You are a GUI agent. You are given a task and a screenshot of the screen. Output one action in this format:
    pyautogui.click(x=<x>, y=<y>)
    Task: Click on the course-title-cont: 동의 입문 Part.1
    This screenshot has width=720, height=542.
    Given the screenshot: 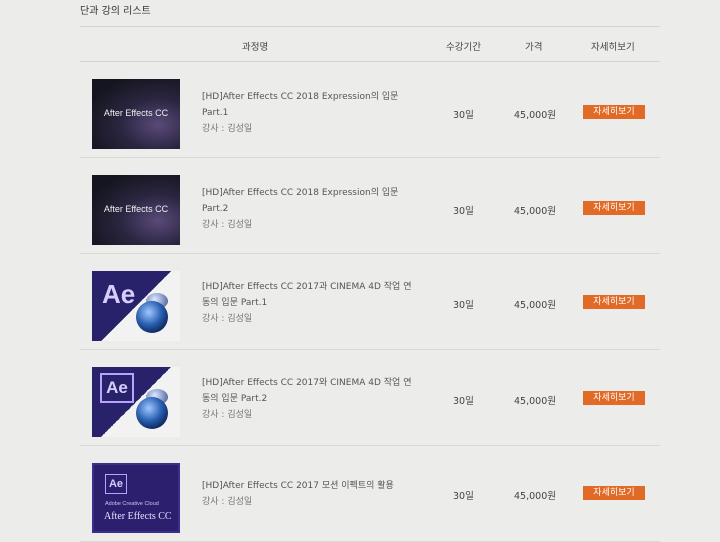 What is the action you would take?
    pyautogui.click(x=309, y=303)
    